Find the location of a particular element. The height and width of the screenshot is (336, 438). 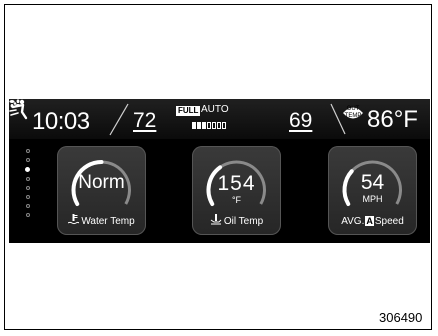

fan-speed-indicator is located at coordinates (209, 125).